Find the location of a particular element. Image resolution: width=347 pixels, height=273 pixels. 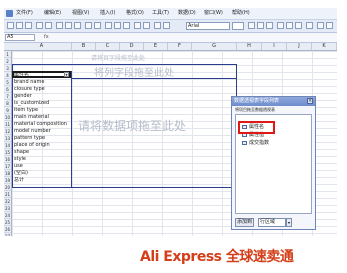

drawing-icon is located at coordinates (146, 25).